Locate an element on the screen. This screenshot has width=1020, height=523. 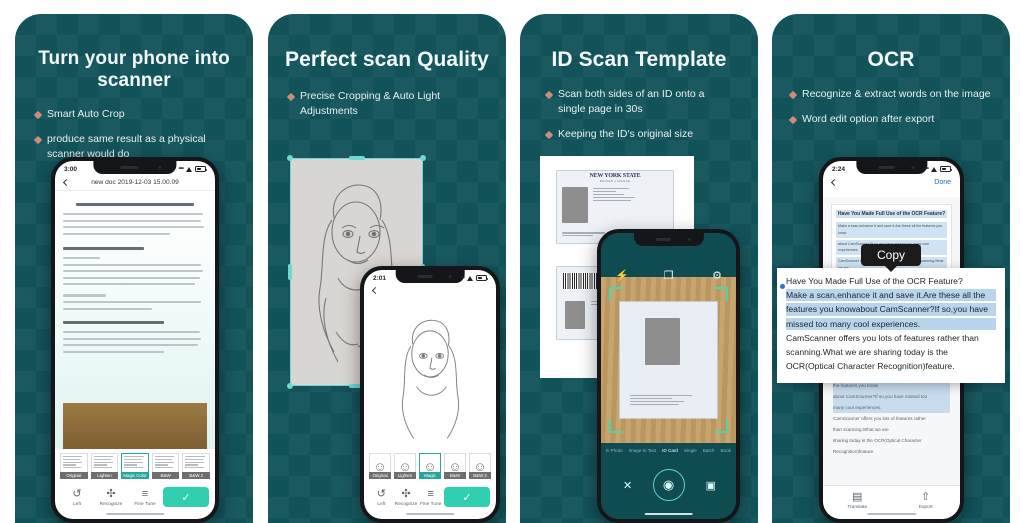
done-button: Done is located at coordinates (942, 182).